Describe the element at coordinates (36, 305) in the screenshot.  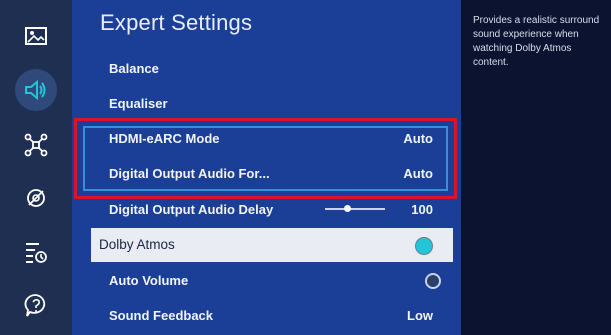
I see `support-icon` at that location.